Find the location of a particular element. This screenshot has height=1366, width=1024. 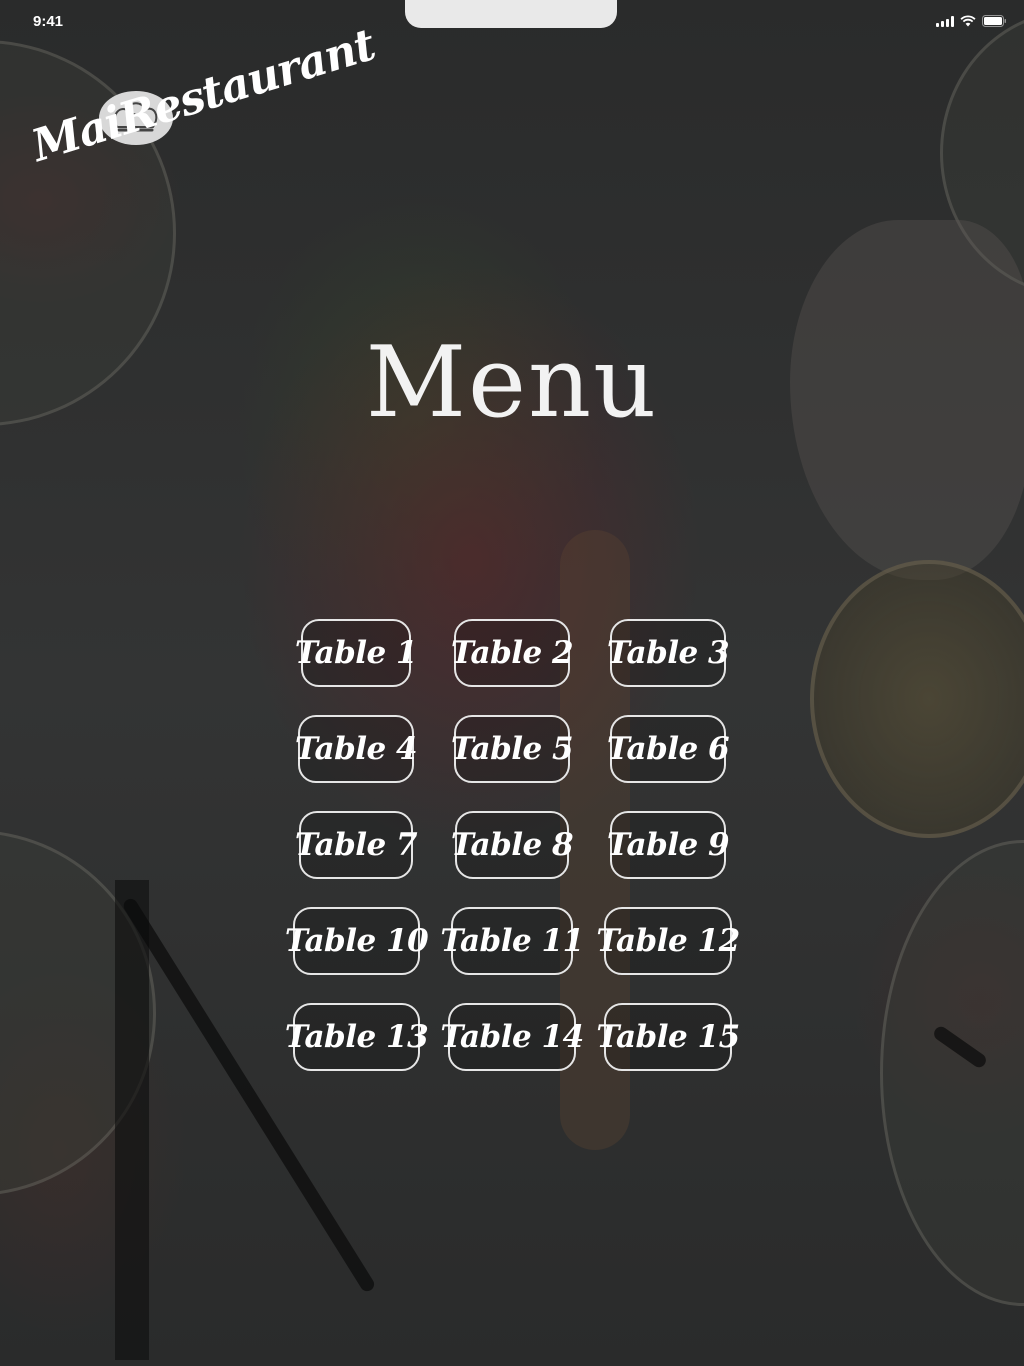

restaurant-logo: MaiRestaurant is located at coordinates (203, 127).